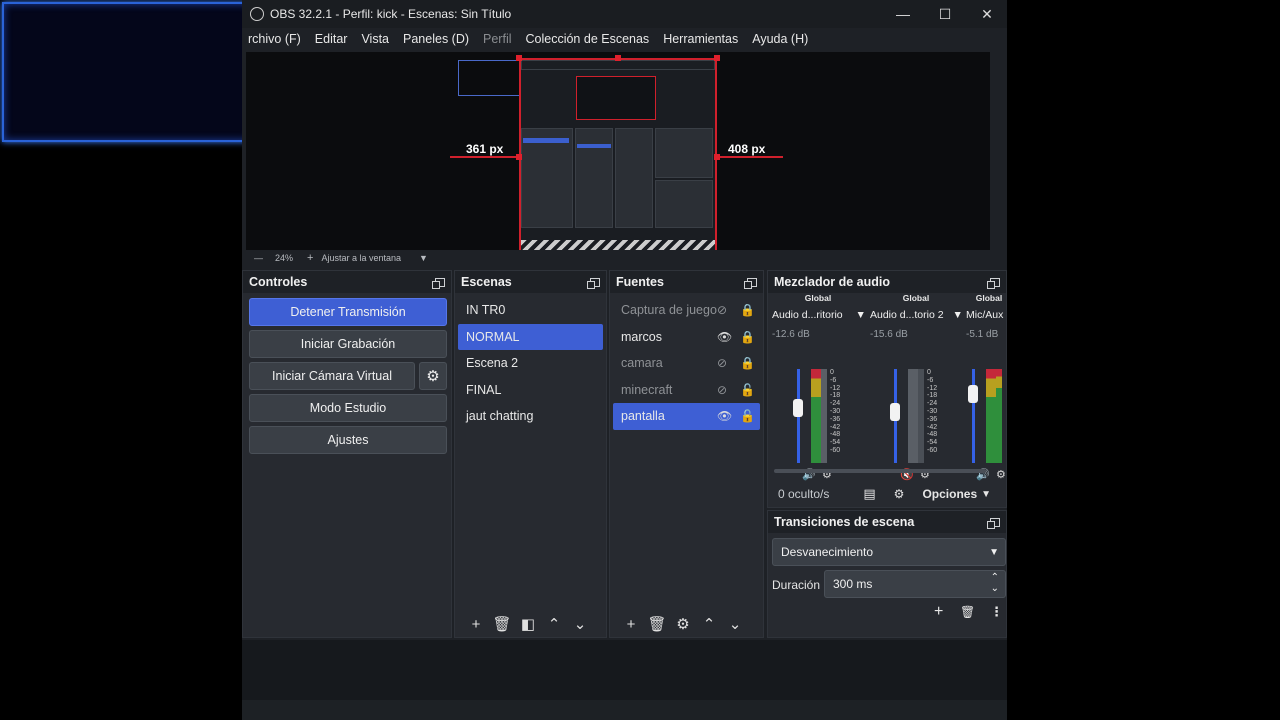 This screenshot has height=720, width=1280. Describe the element at coordinates (310, 258) in the screenshot. I see `zoom-in-button: +` at that location.